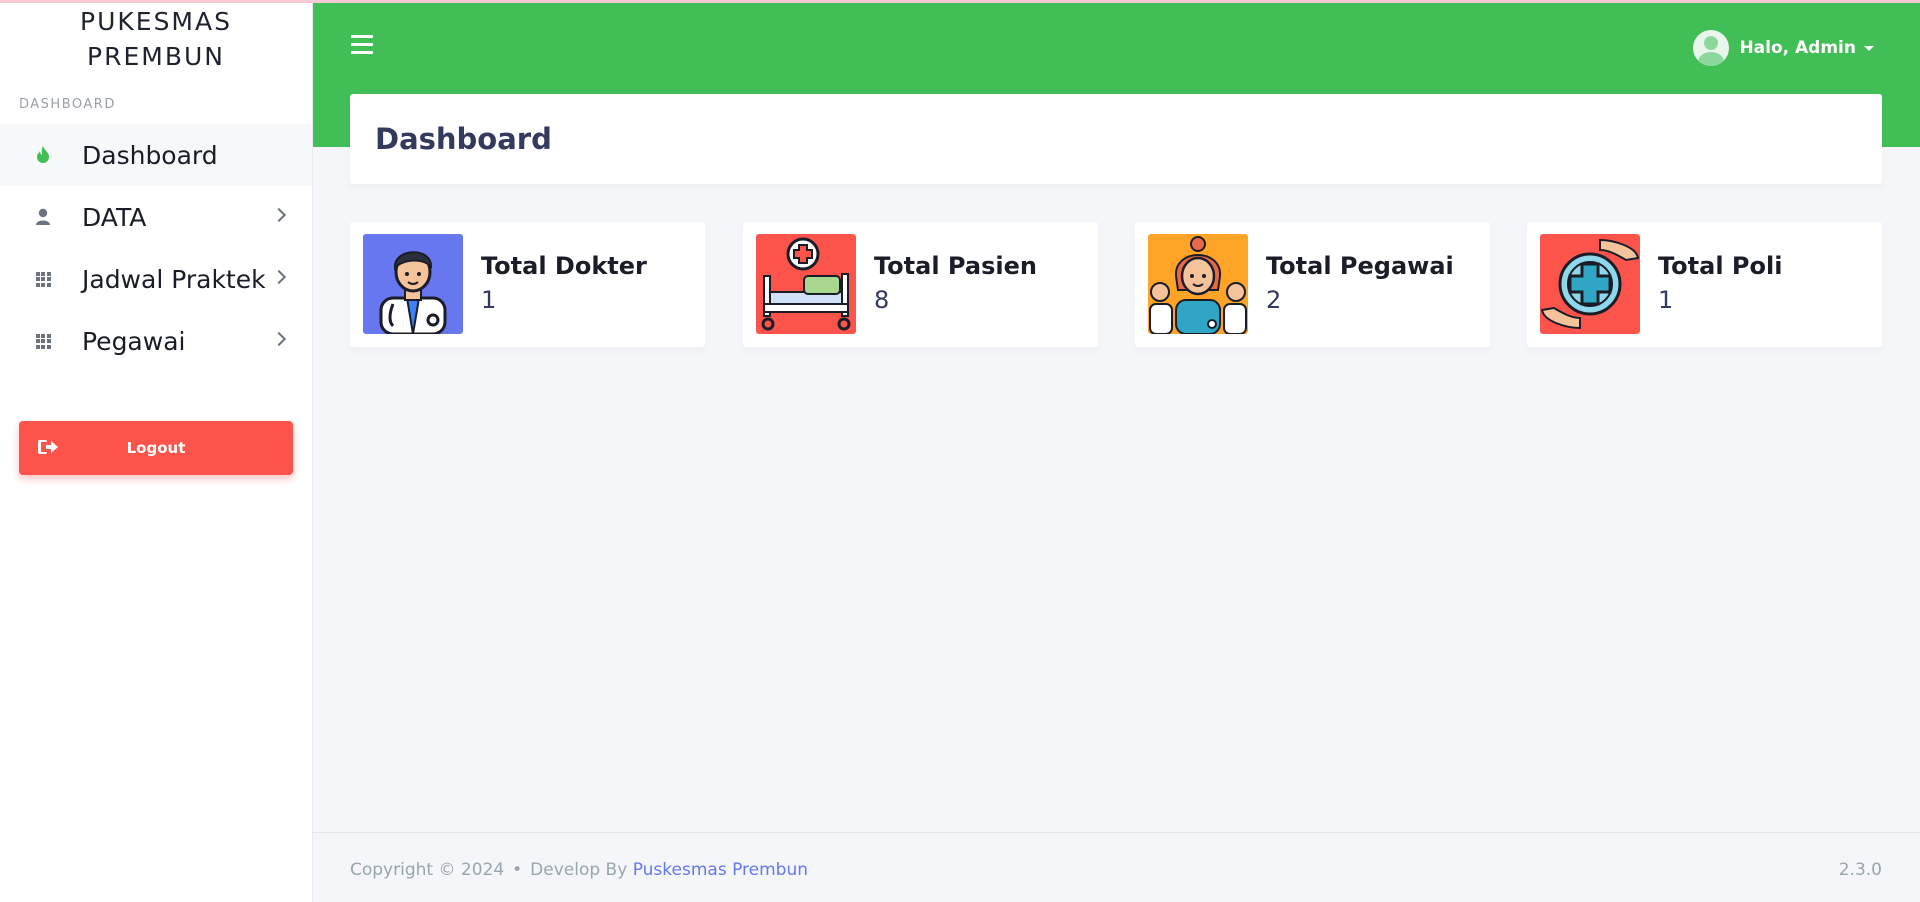 Image resolution: width=1920 pixels, height=902 pixels. What do you see at coordinates (960, 1) in the screenshot?
I see `top-accent-line` at bounding box center [960, 1].